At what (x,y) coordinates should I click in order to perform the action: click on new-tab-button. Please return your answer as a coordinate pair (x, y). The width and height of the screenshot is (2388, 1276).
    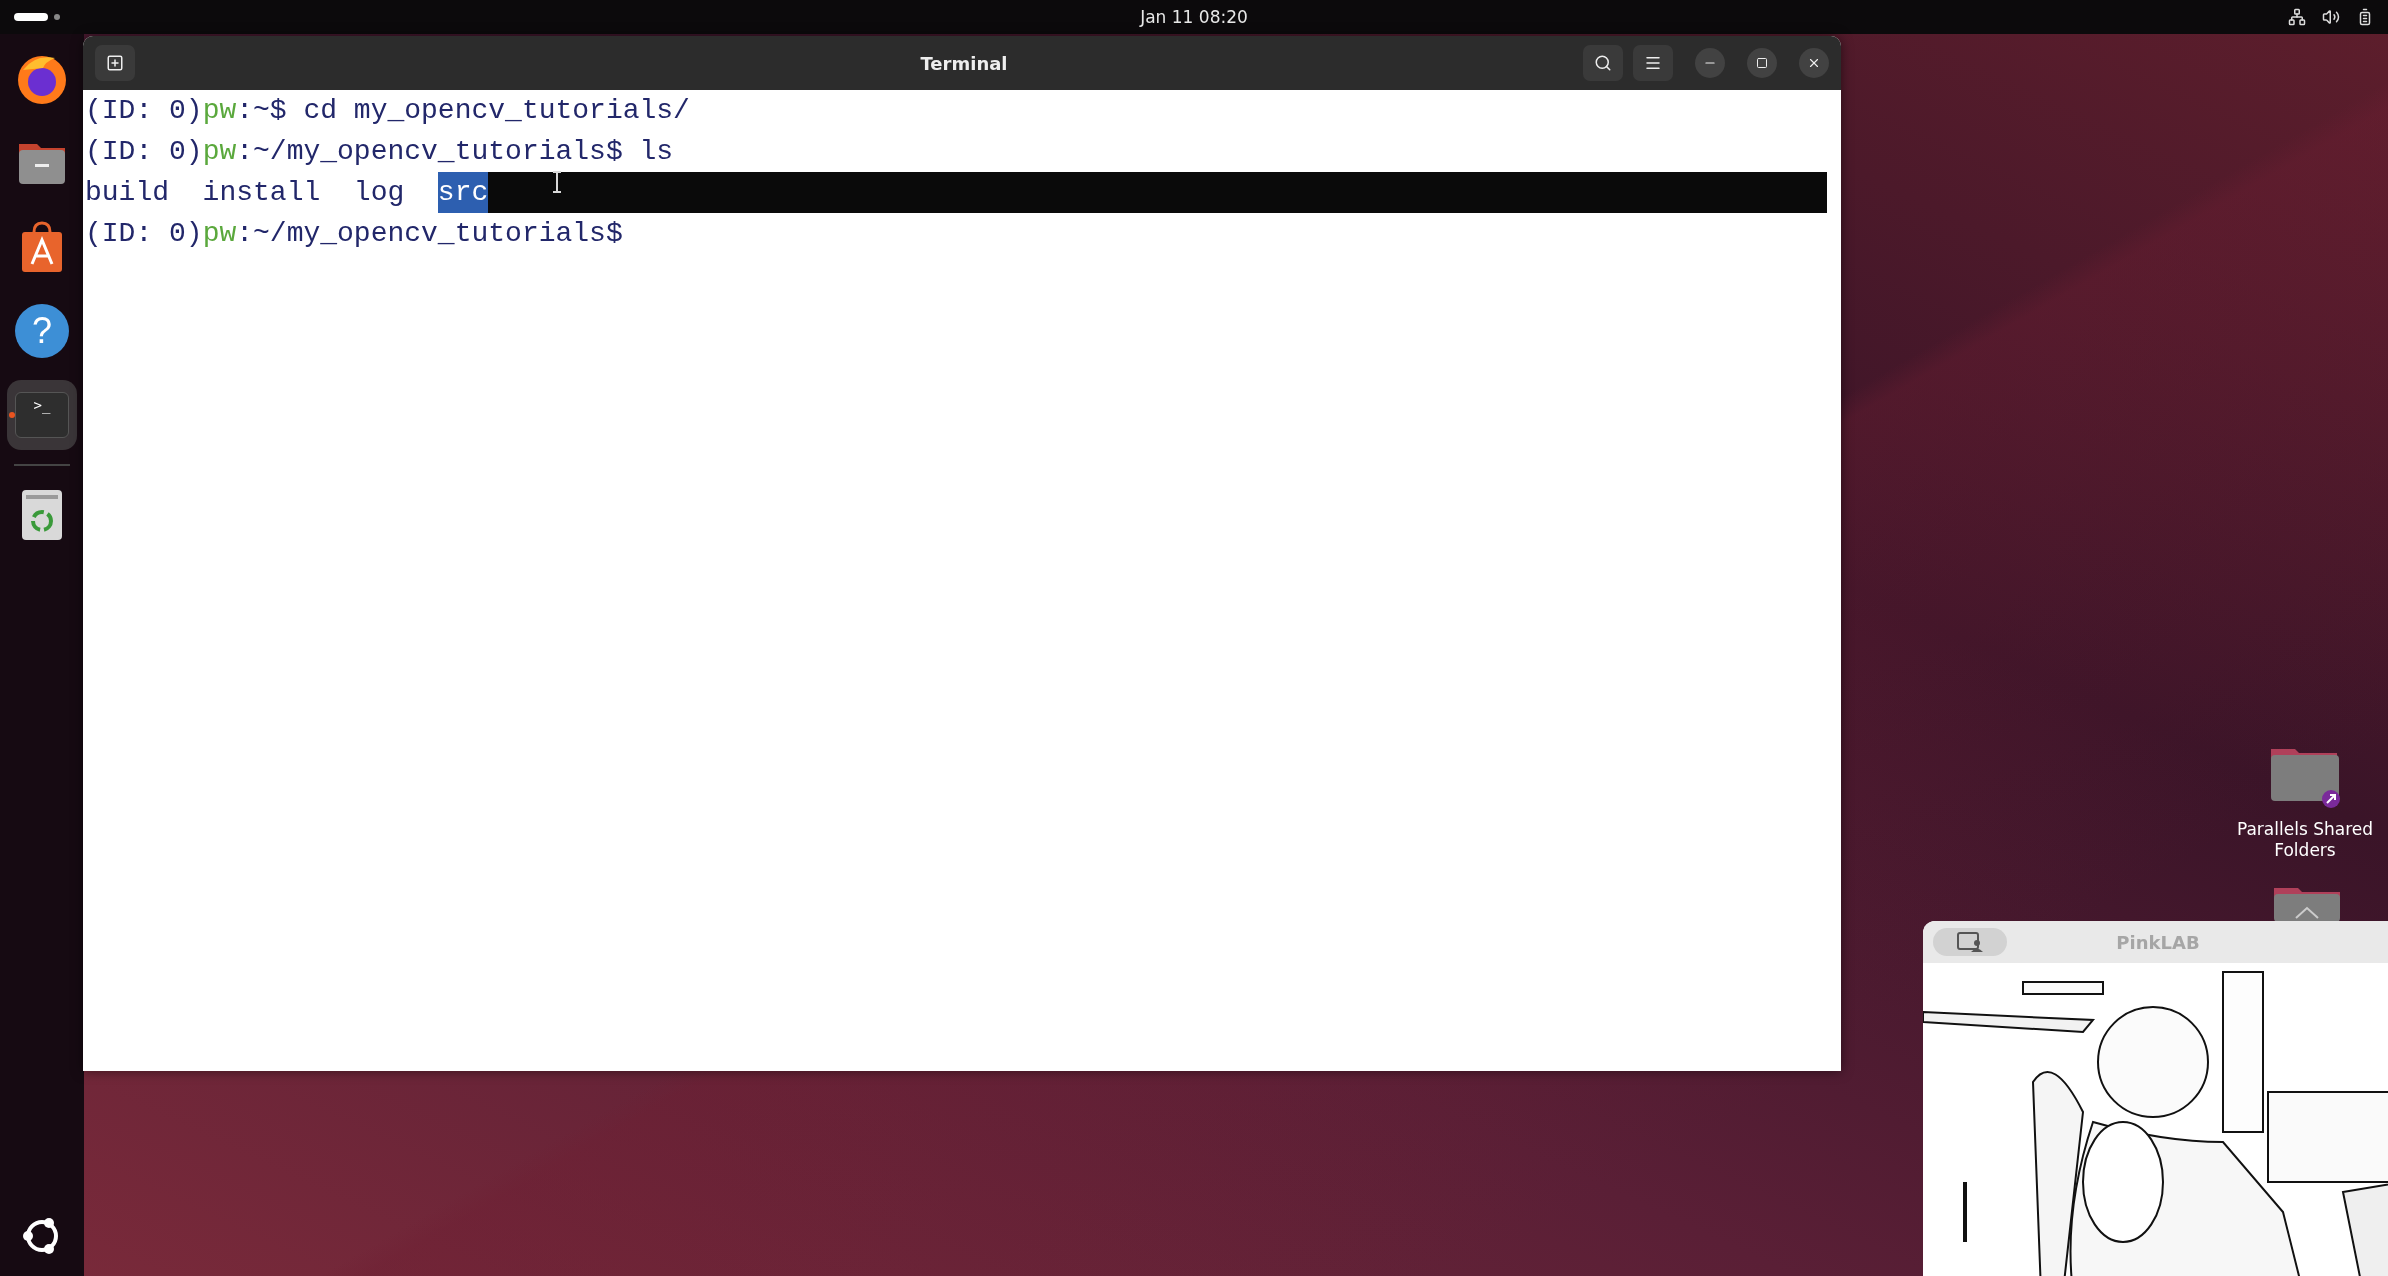
    Looking at the image, I should click on (115, 63).